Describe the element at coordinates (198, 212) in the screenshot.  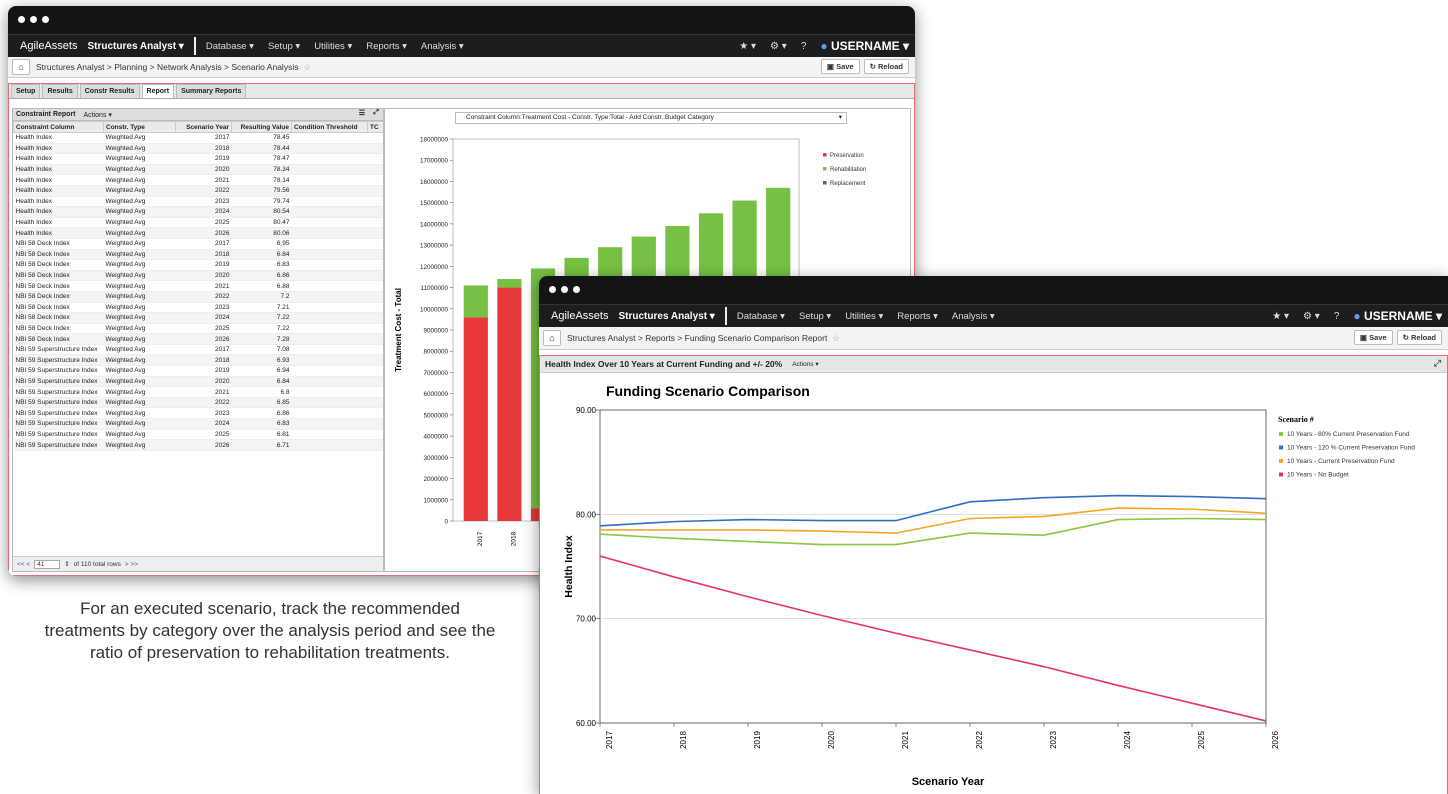
I see `table-row: Health Index Weighted Avg 2024 80.54` at that location.